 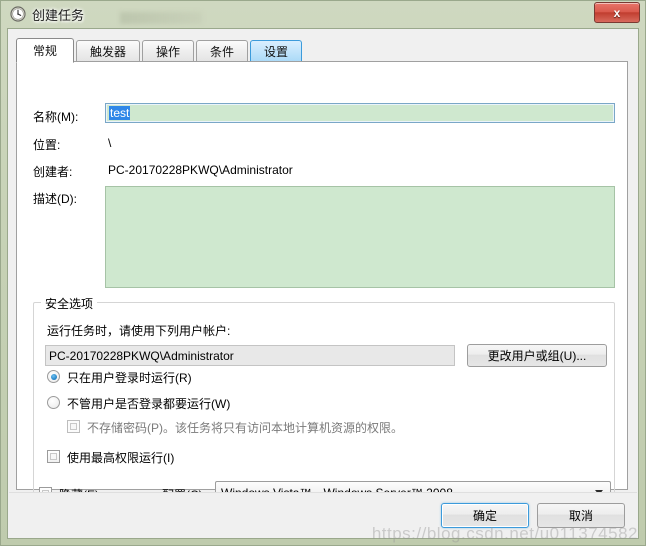 What do you see at coordinates (200, 170) in the screenshot?
I see `author-value: PC-20170228PKWQ\Administrator` at bounding box center [200, 170].